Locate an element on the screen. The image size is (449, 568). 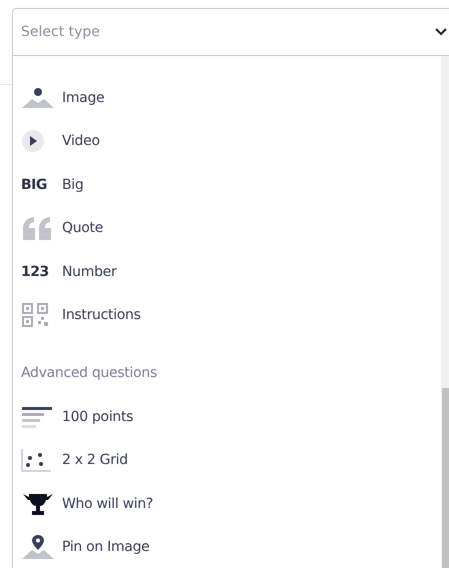
menu-item: 2 x 2 Grid is located at coordinates (227, 460).